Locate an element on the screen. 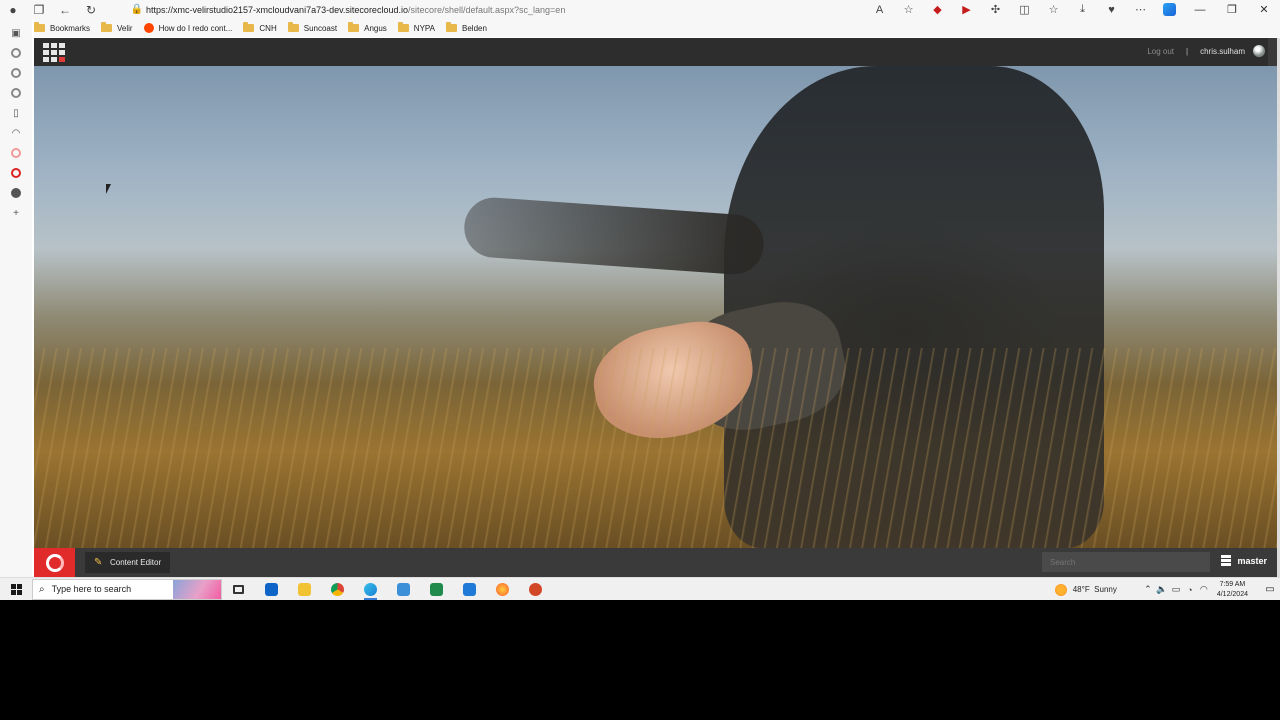  bookmark-item: Angus is located at coordinates (367, 27).